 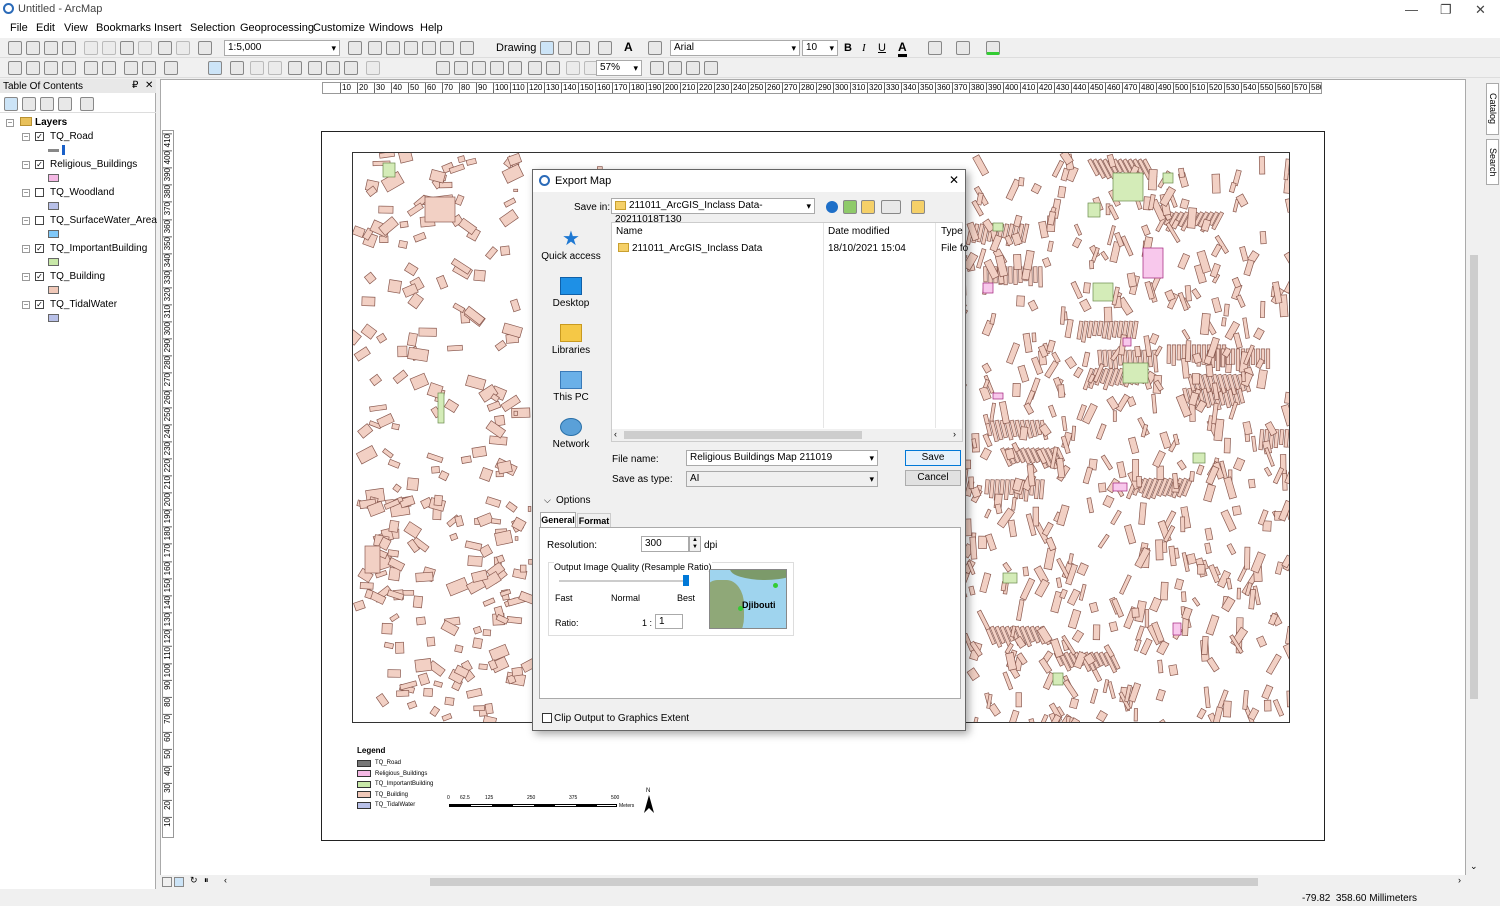 I want to click on dialog-close-icon: ✕, so click(x=954, y=180).